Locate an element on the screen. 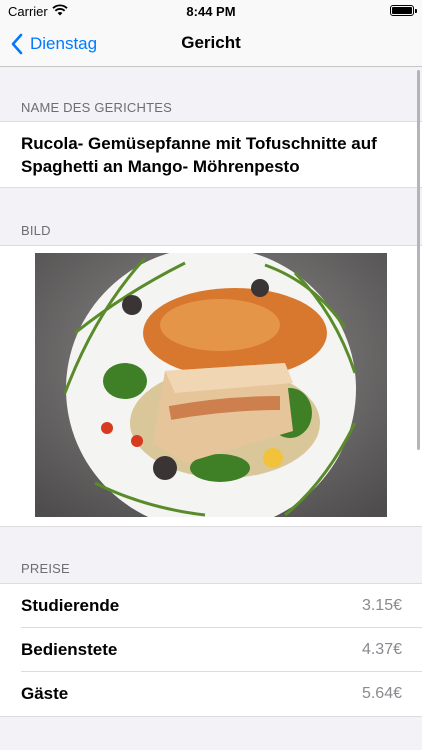 Image resolution: width=422 pixels, height=750 pixels. section-header-prices: PREISE is located at coordinates (45, 568).